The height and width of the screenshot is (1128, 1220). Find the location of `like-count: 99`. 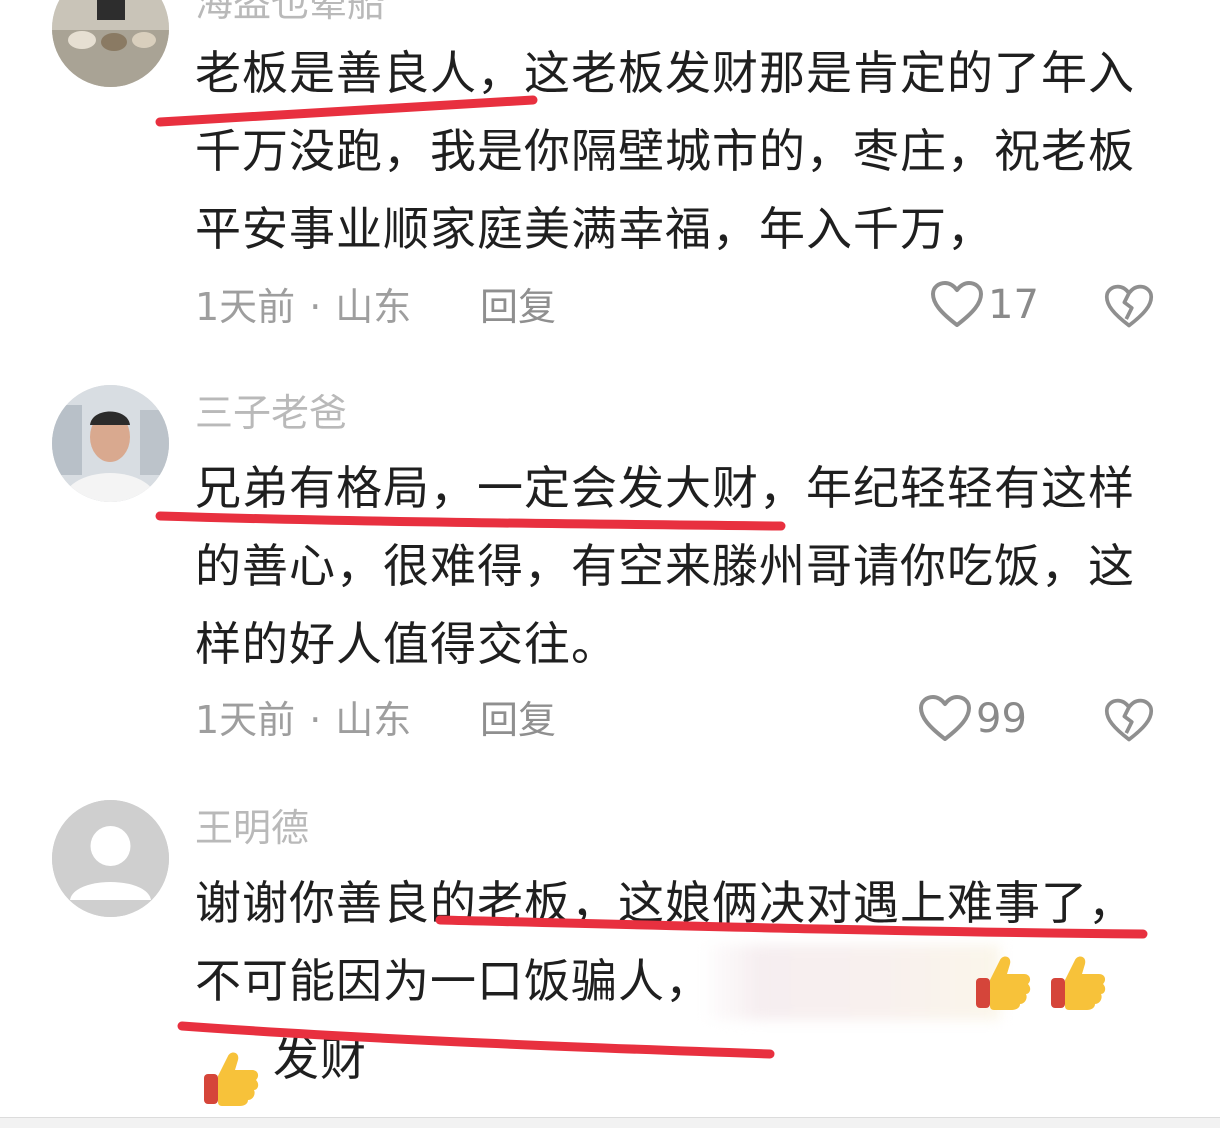

like-count: 99 is located at coordinates (1001, 719).